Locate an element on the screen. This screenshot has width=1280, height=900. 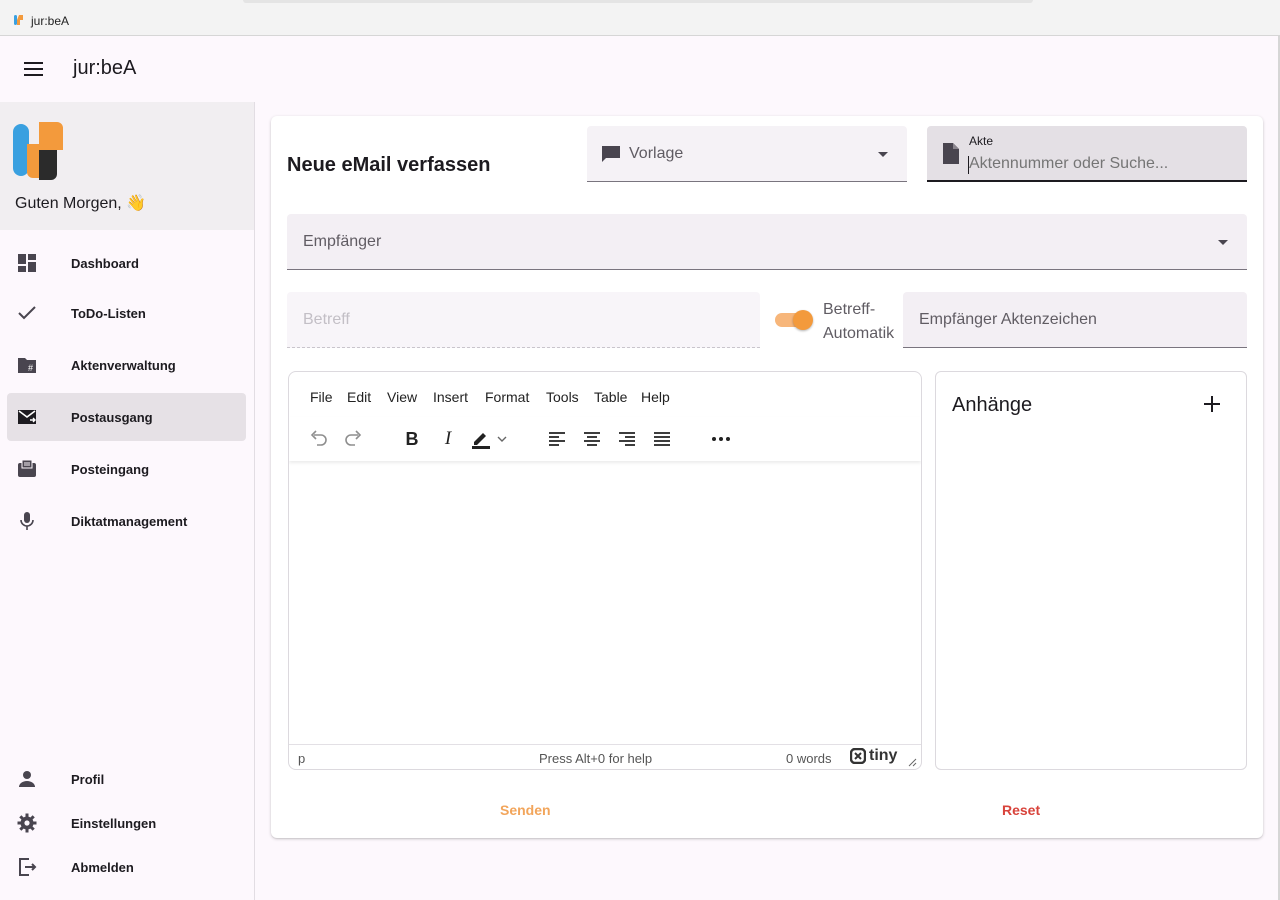
tiny-brand-link: tiny is located at coordinates (873, 756).